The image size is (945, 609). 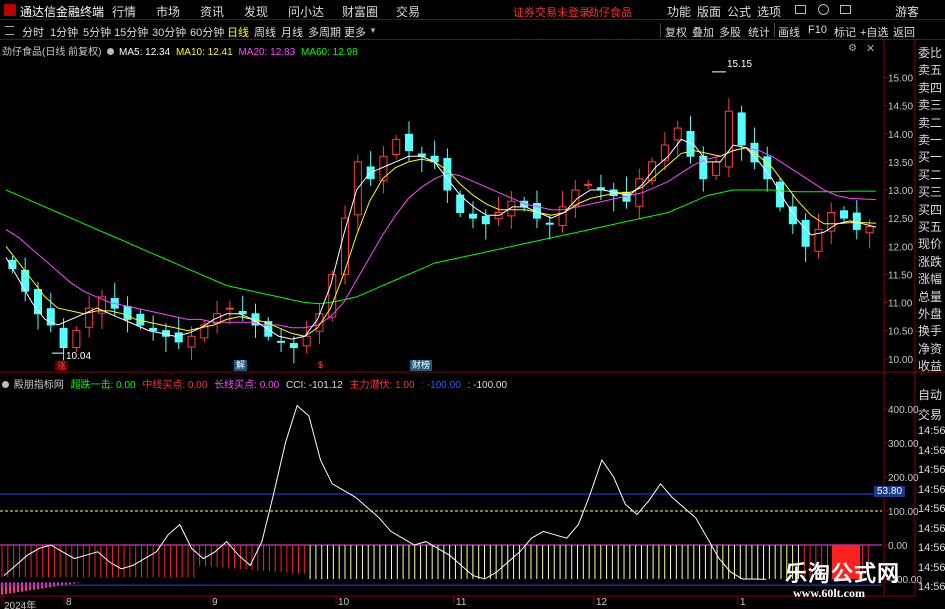 I want to click on date-label: 2024年, so click(x=20, y=605).